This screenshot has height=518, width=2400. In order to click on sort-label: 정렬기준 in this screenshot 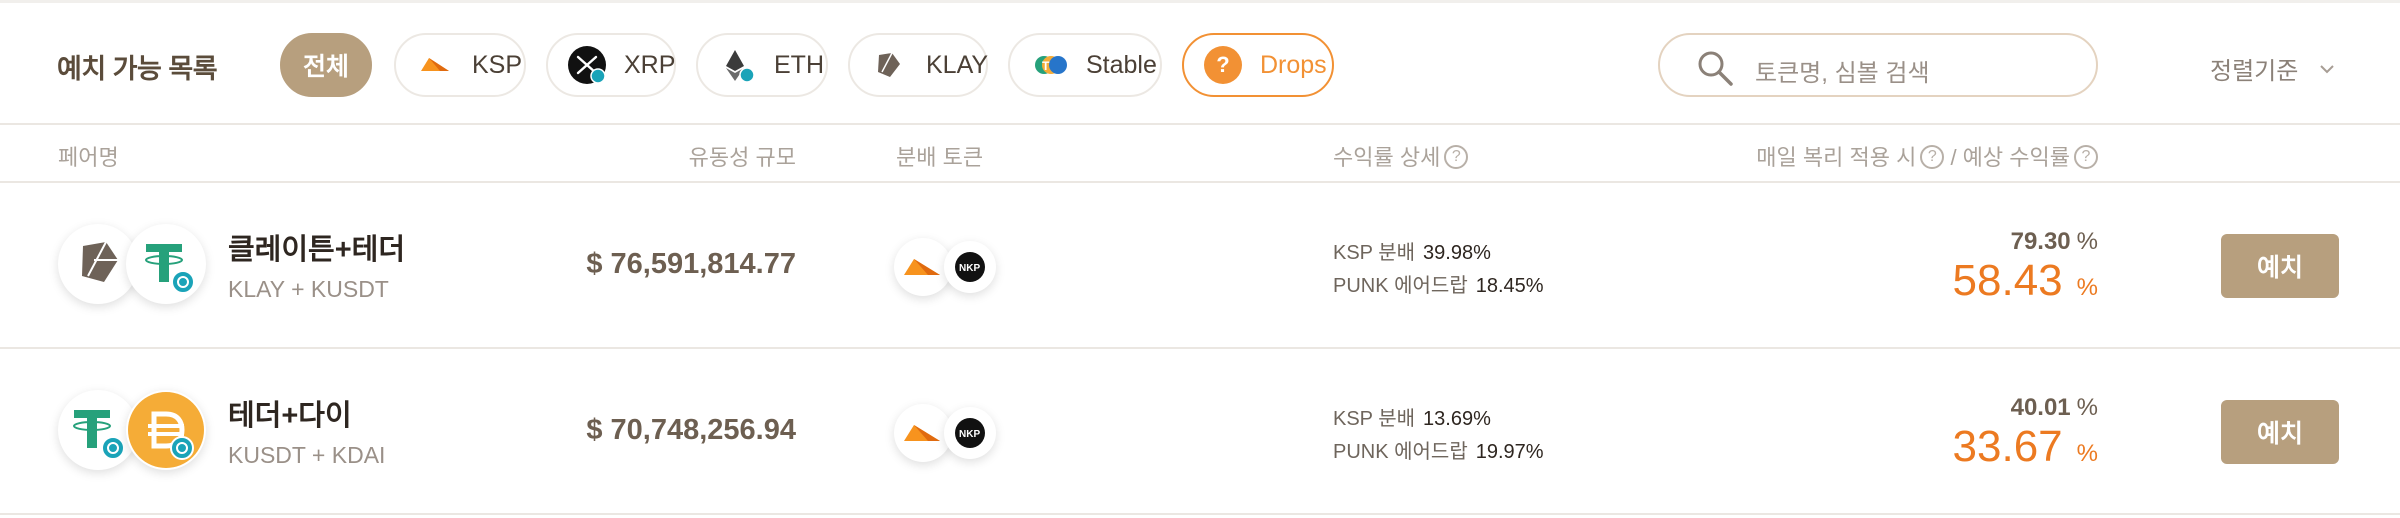, I will do `click(2254, 71)`.